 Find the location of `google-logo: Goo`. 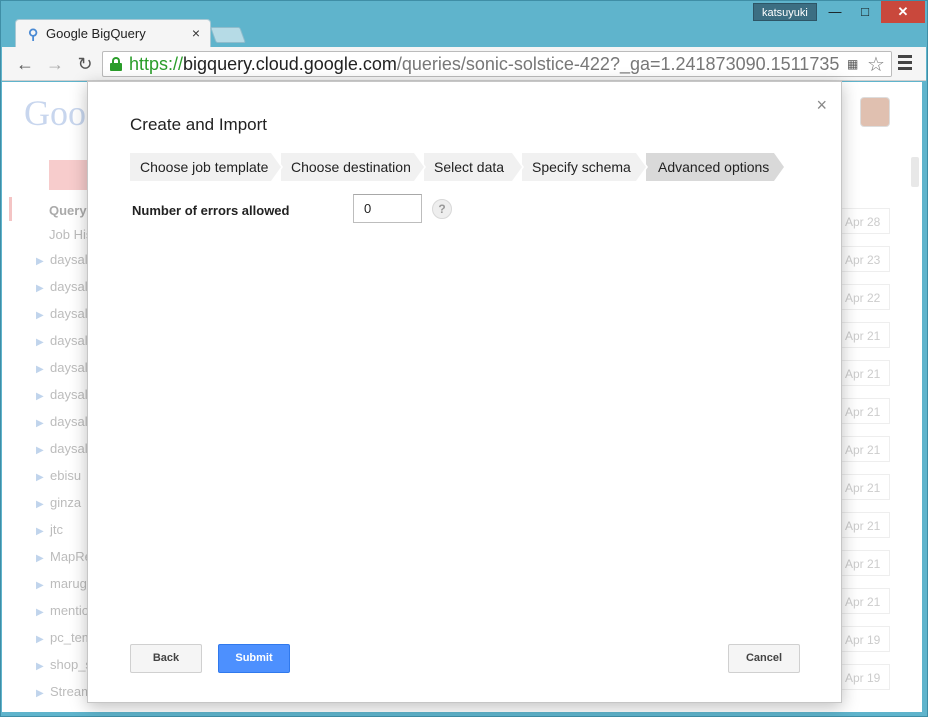

google-logo: Goo is located at coordinates (55, 113).